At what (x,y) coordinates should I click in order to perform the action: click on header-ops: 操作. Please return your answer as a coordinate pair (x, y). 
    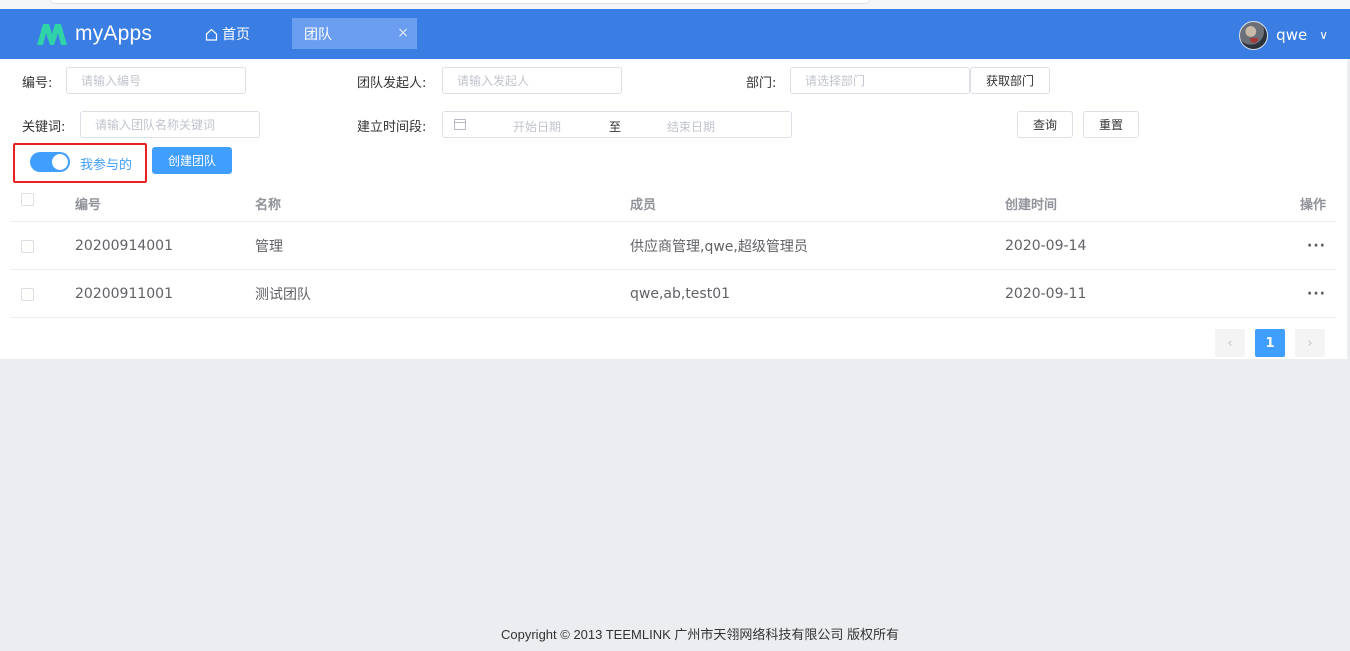
    Looking at the image, I should click on (1312, 205).